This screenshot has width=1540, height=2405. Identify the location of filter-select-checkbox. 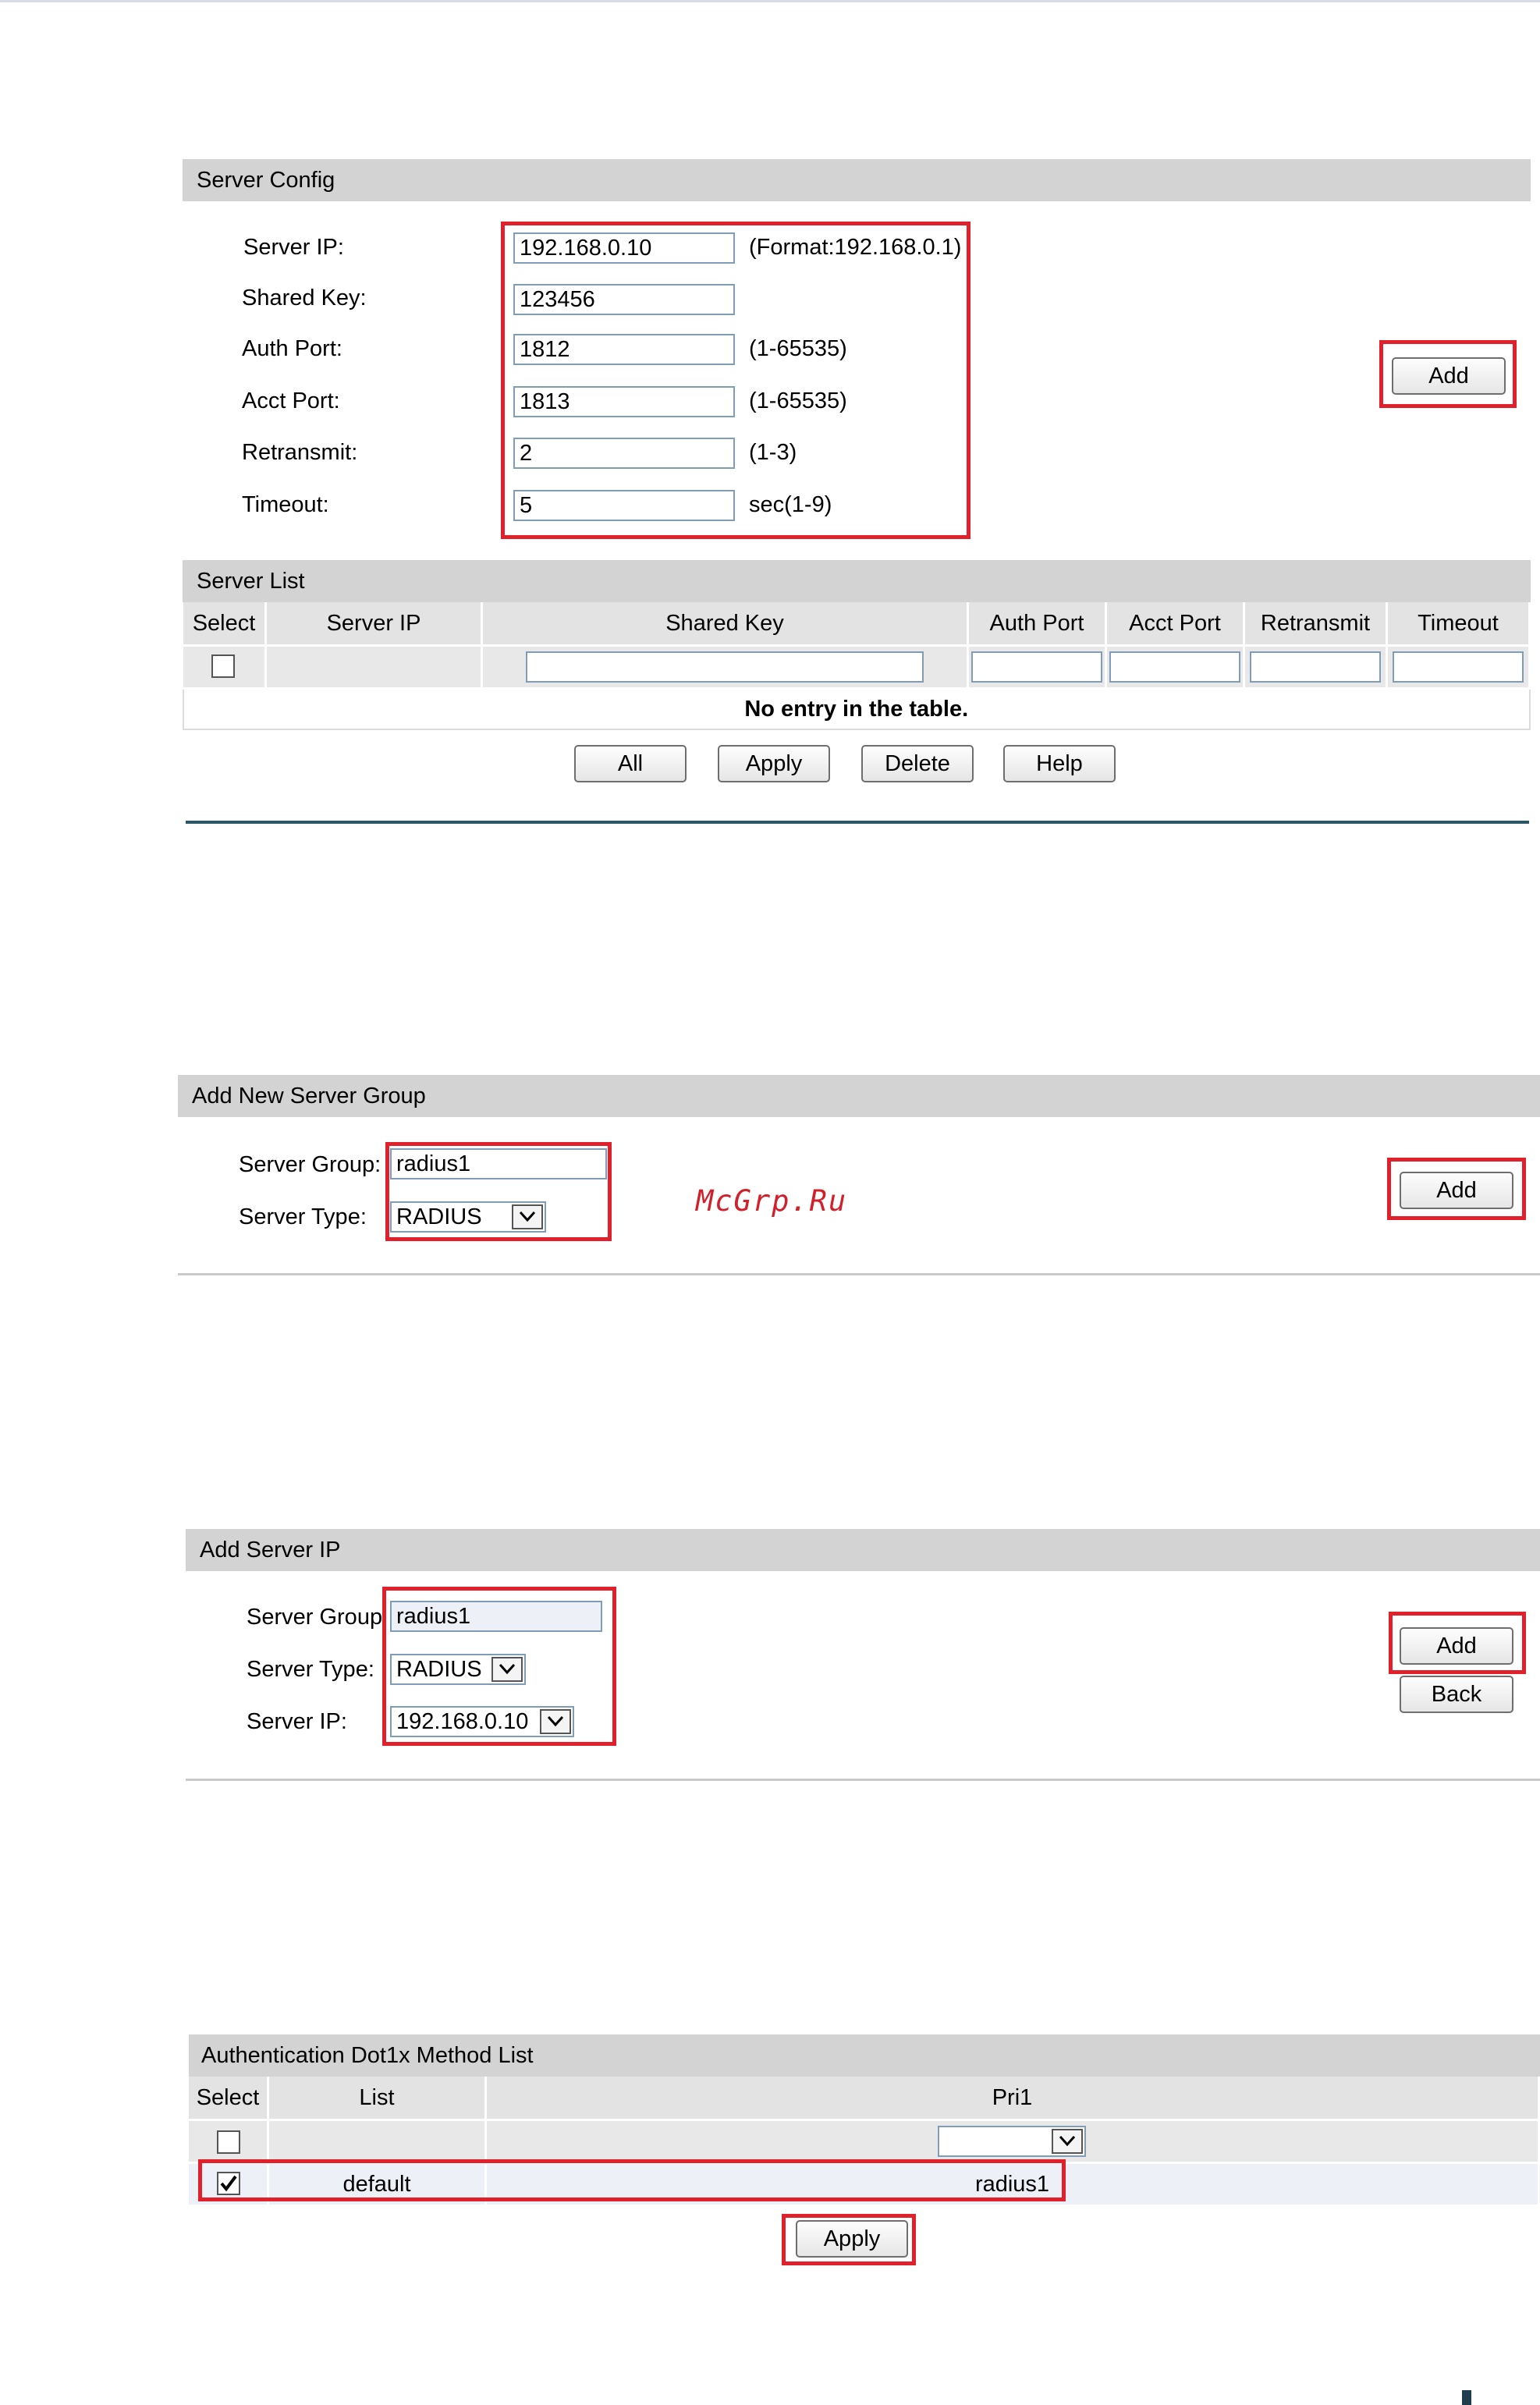
(223, 666).